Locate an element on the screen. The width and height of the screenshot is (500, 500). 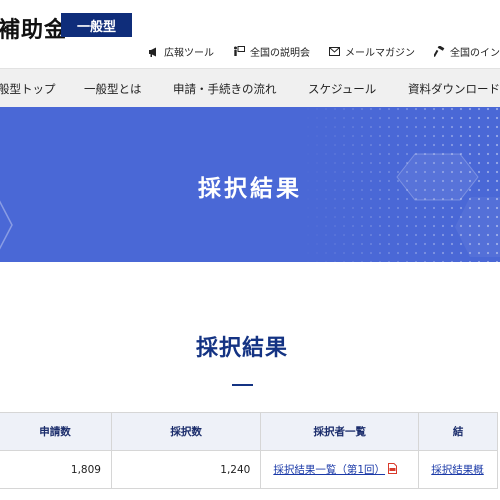
utility-link-label: 全国のインフ is located at coordinates (475, 53).